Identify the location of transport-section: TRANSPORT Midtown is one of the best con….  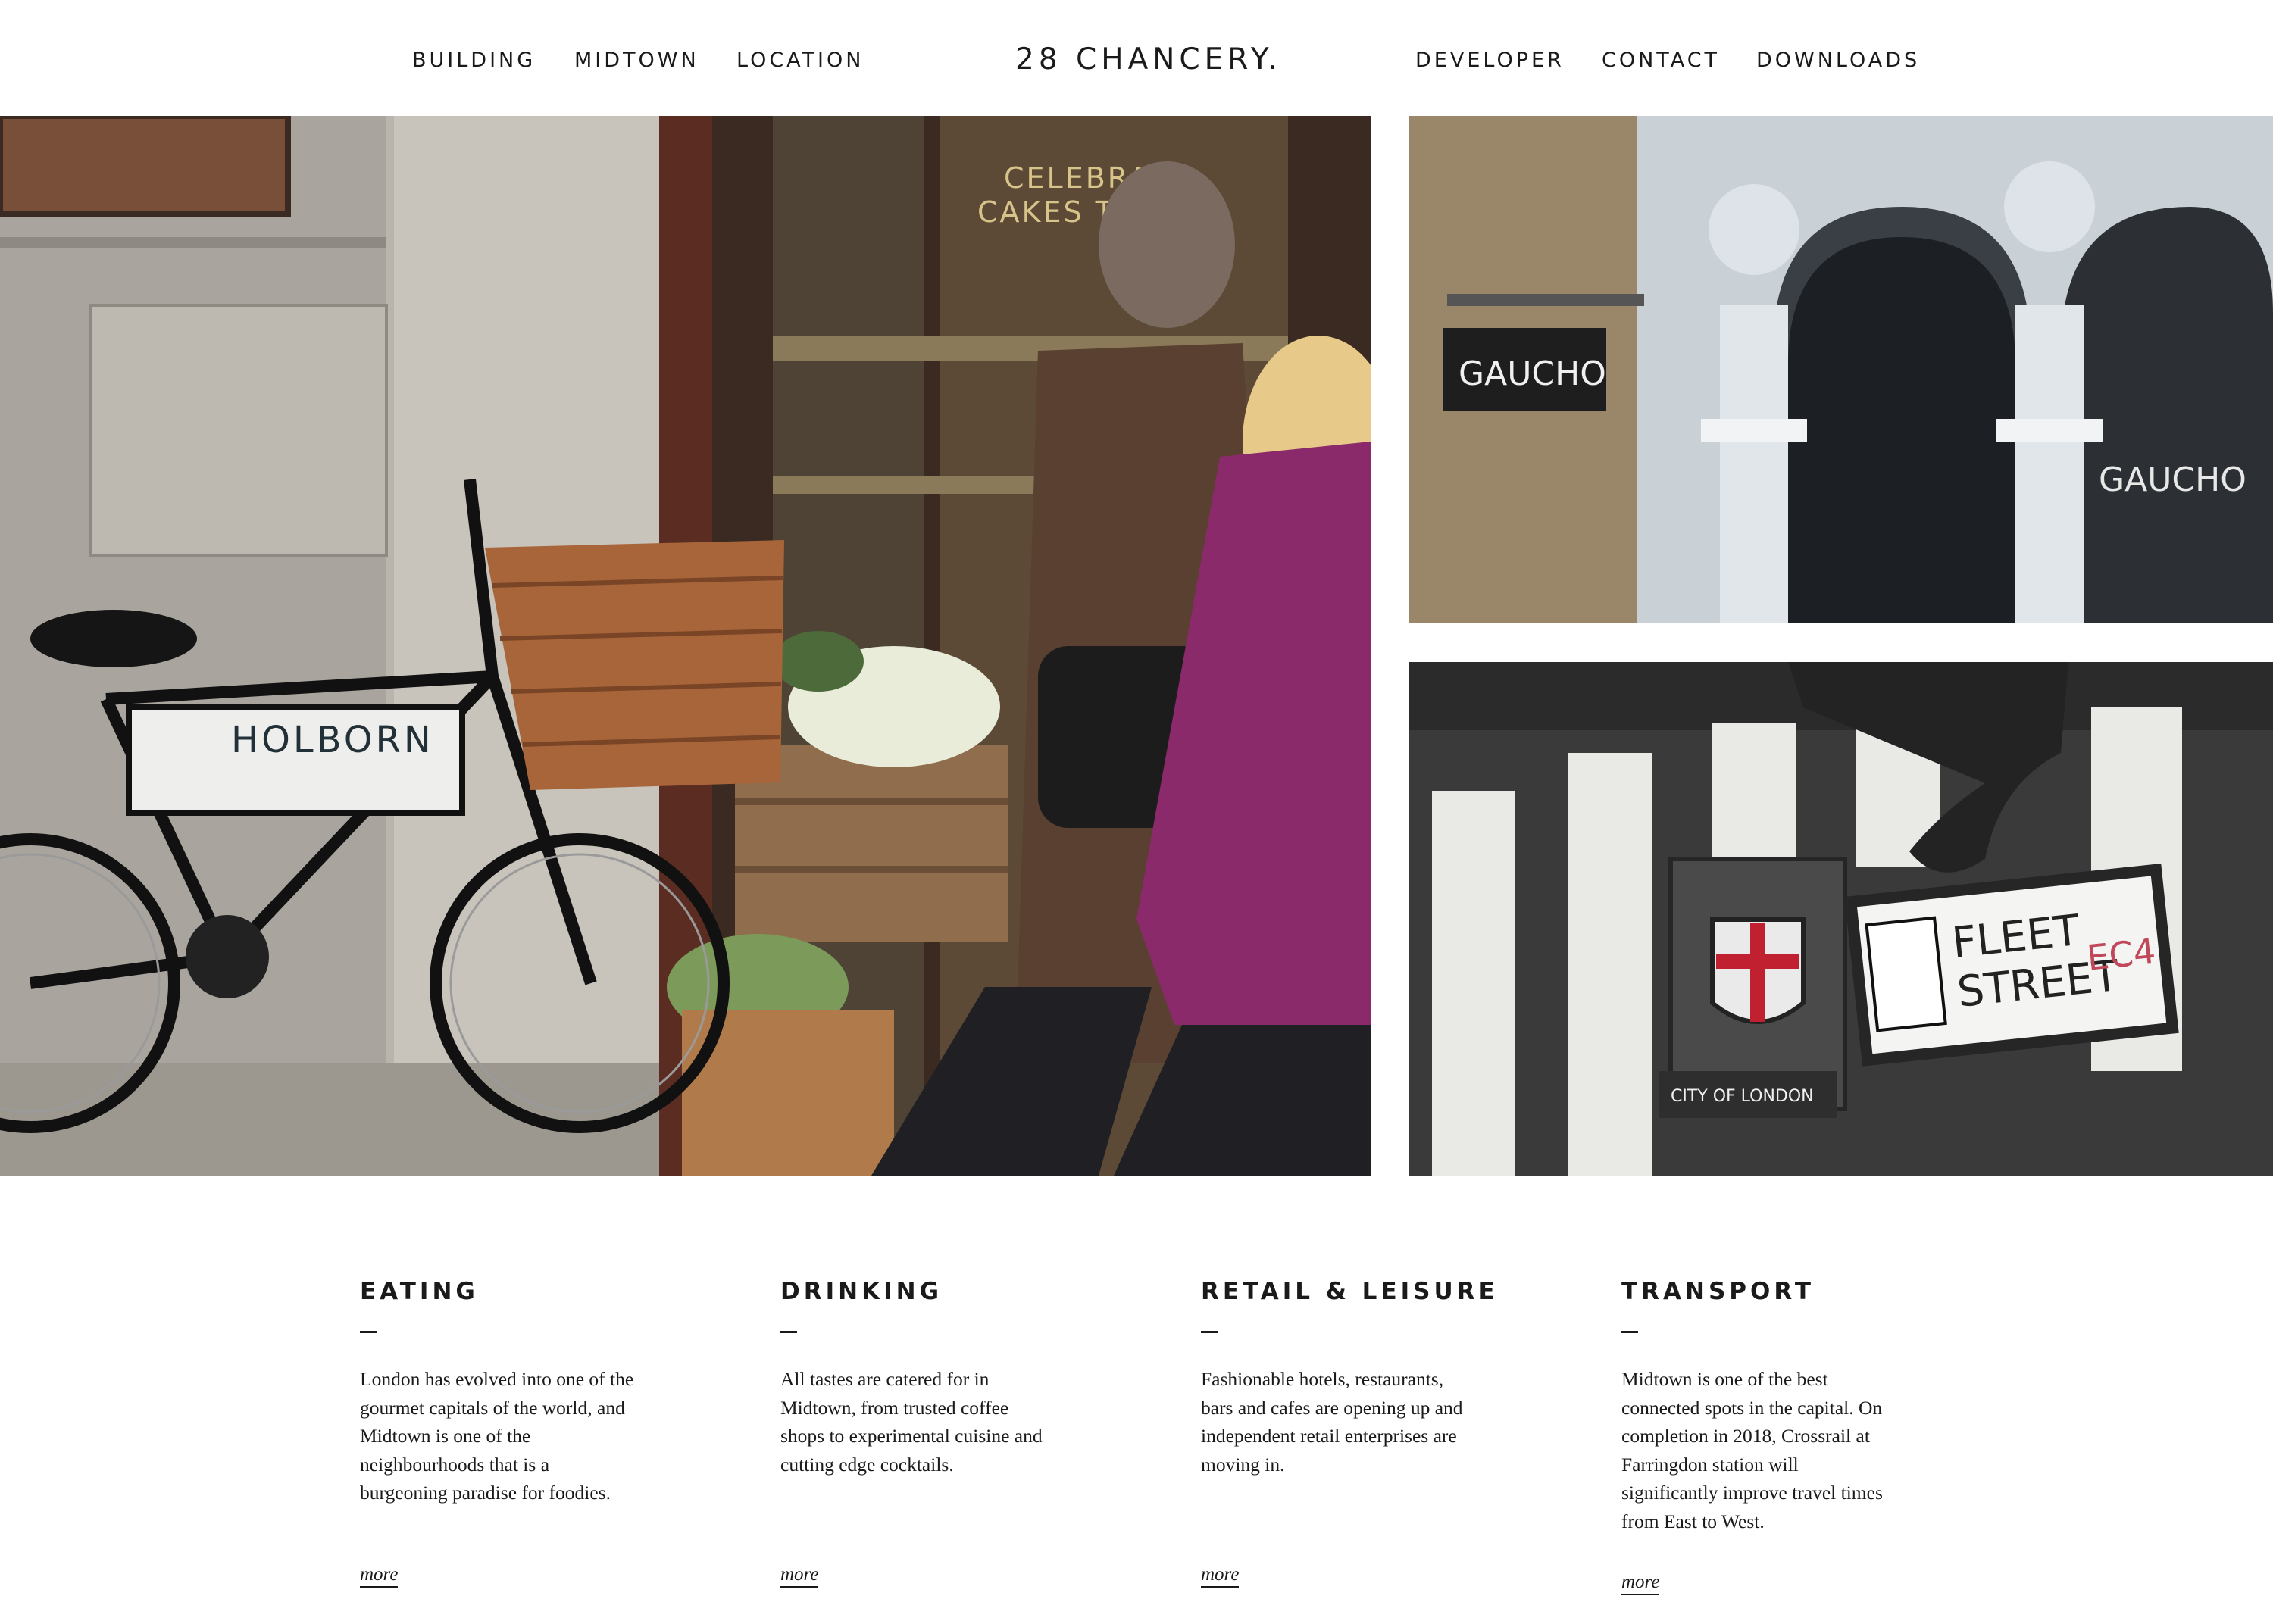
(1773, 1435).